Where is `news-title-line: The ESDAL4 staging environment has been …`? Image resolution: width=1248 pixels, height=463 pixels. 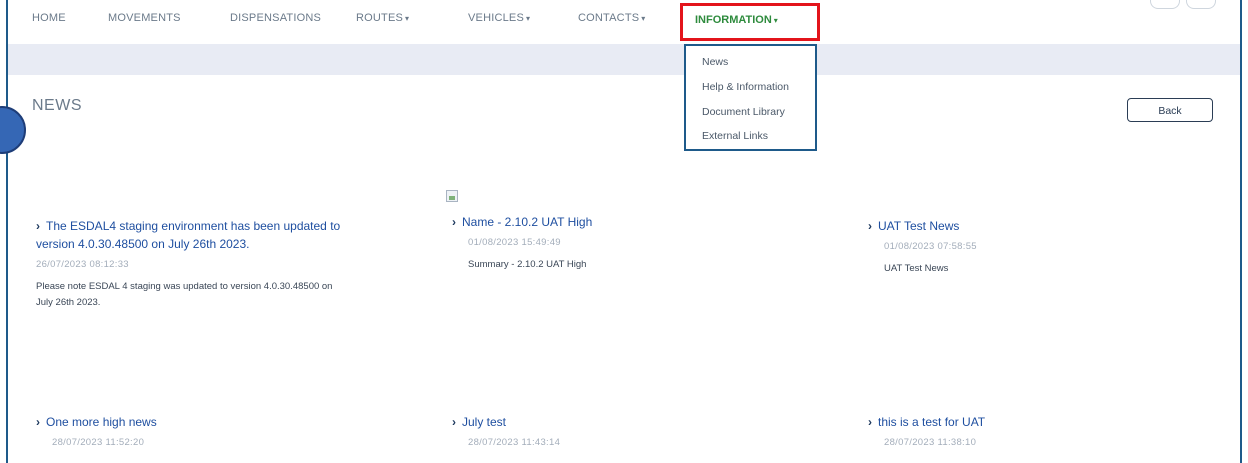
news-title-line: The ESDAL4 staging environment has been … is located at coordinates (193, 226).